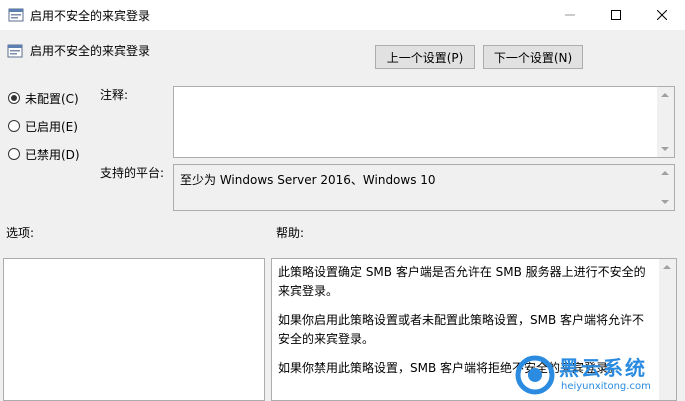 Image resolution: width=685 pixels, height=401 pixels. I want to click on cloud-logo-icon, so click(535, 375).